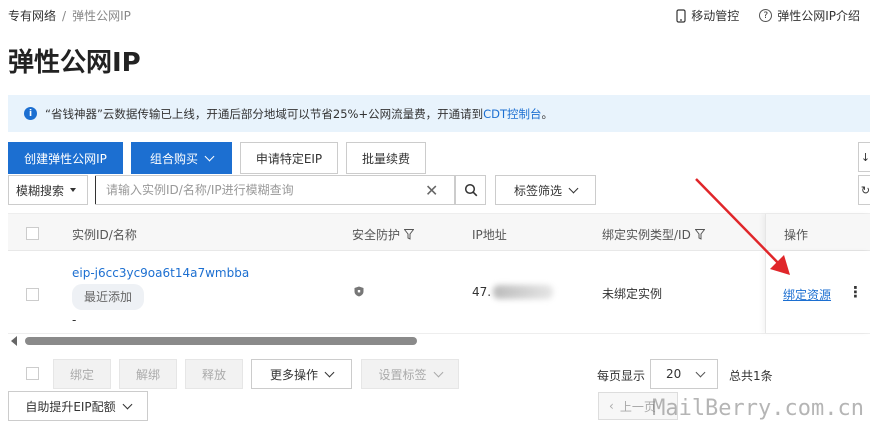  Describe the element at coordinates (160, 296) in the screenshot. I see `instance-cell: eip-j6cc3yc9oa6t14a7wmbba 最近添加 -` at that location.